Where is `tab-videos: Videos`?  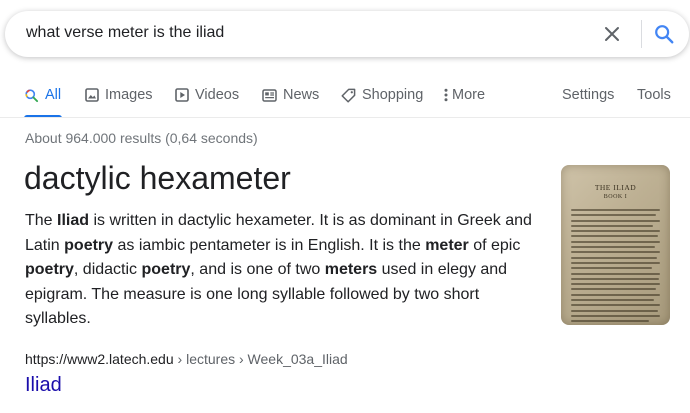 tab-videos: Videos is located at coordinates (207, 95).